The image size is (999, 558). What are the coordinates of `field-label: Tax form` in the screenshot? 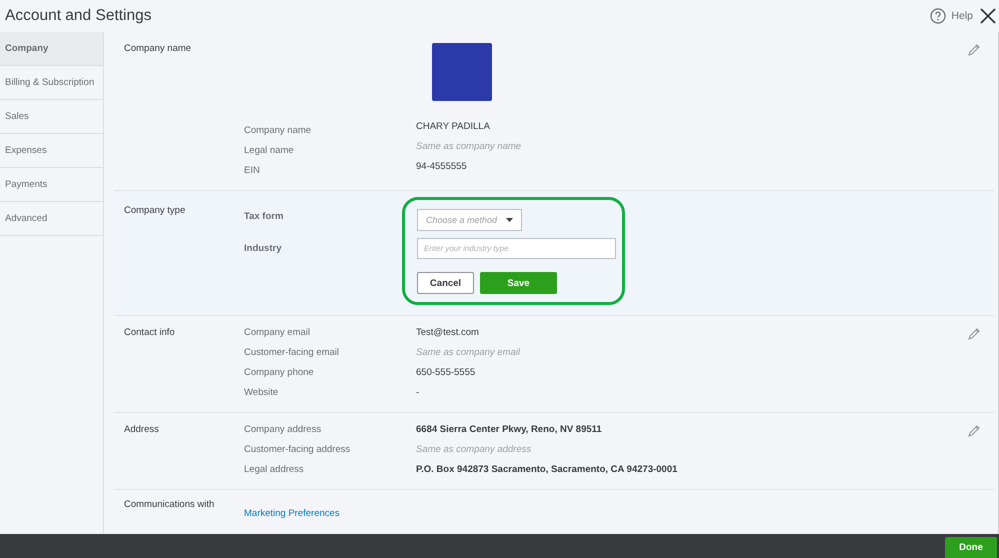 It's located at (264, 217).